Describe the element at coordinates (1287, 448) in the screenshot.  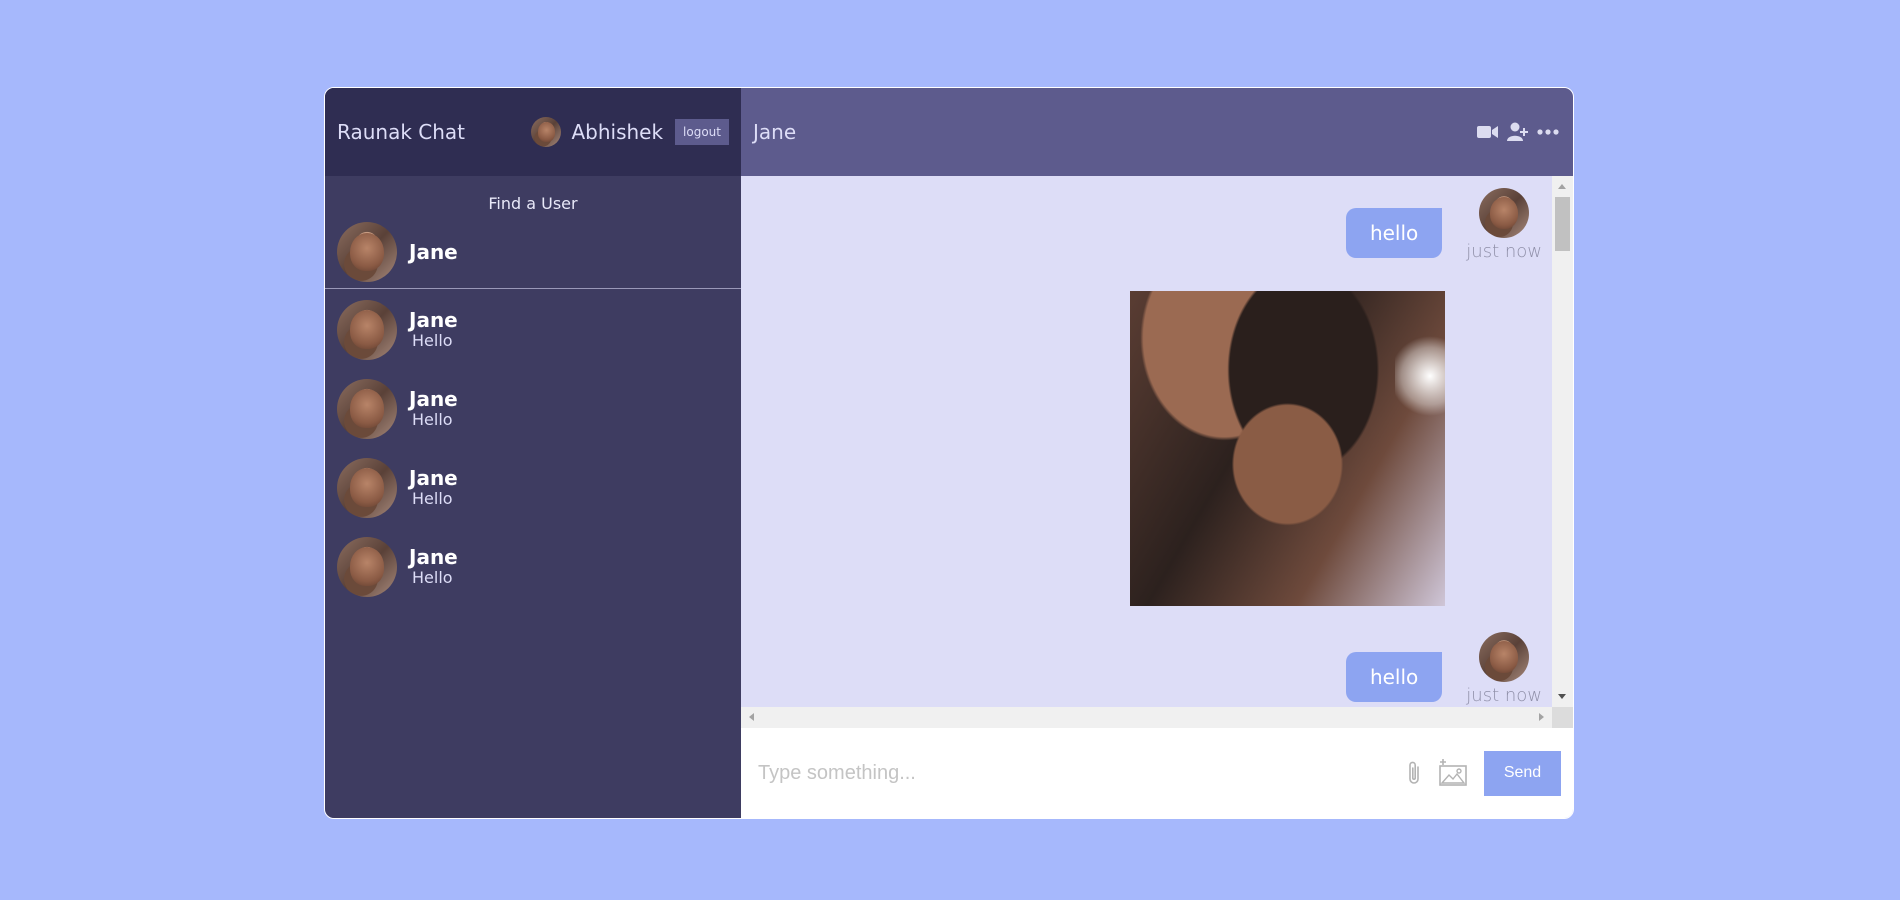
I see `message-image` at that location.